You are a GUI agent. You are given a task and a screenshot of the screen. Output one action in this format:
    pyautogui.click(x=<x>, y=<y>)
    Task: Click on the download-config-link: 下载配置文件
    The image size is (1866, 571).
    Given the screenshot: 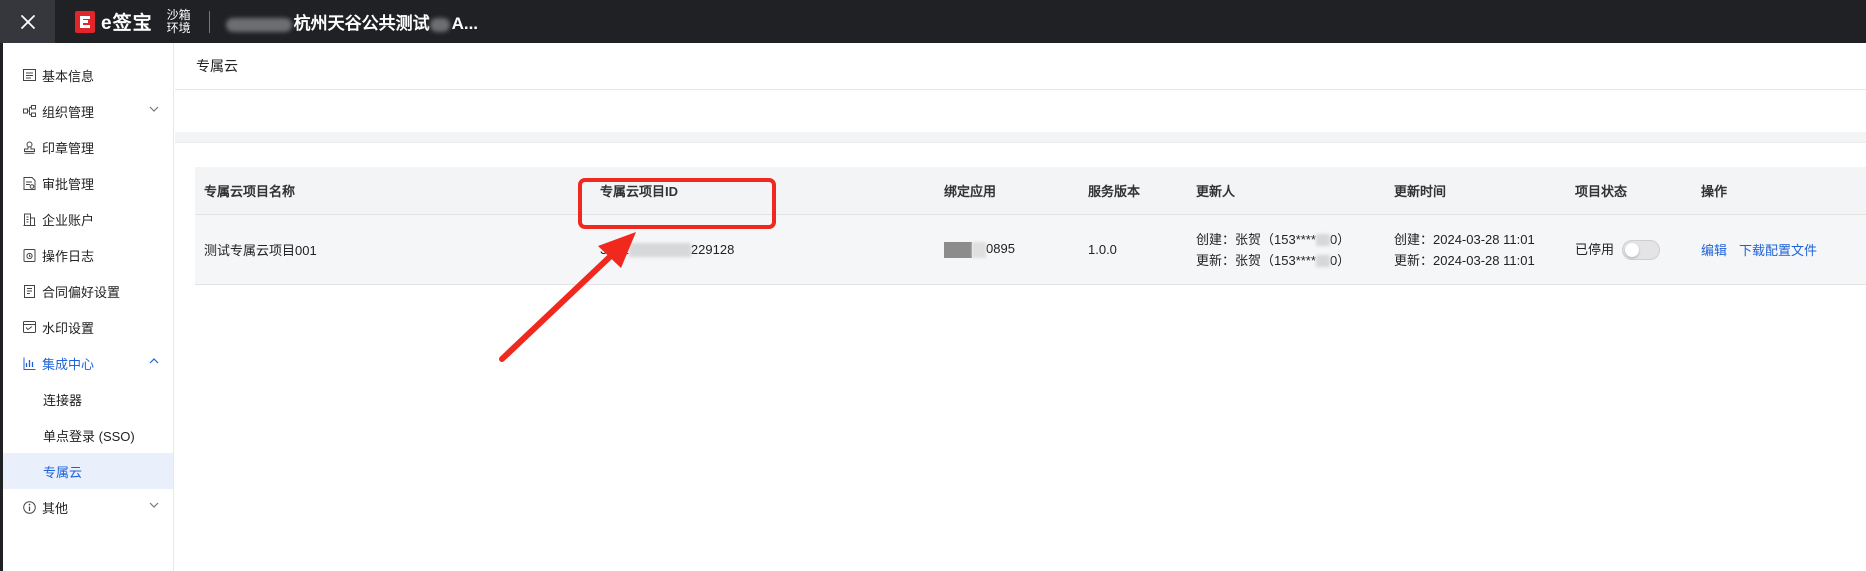 What is the action you would take?
    pyautogui.click(x=1778, y=250)
    